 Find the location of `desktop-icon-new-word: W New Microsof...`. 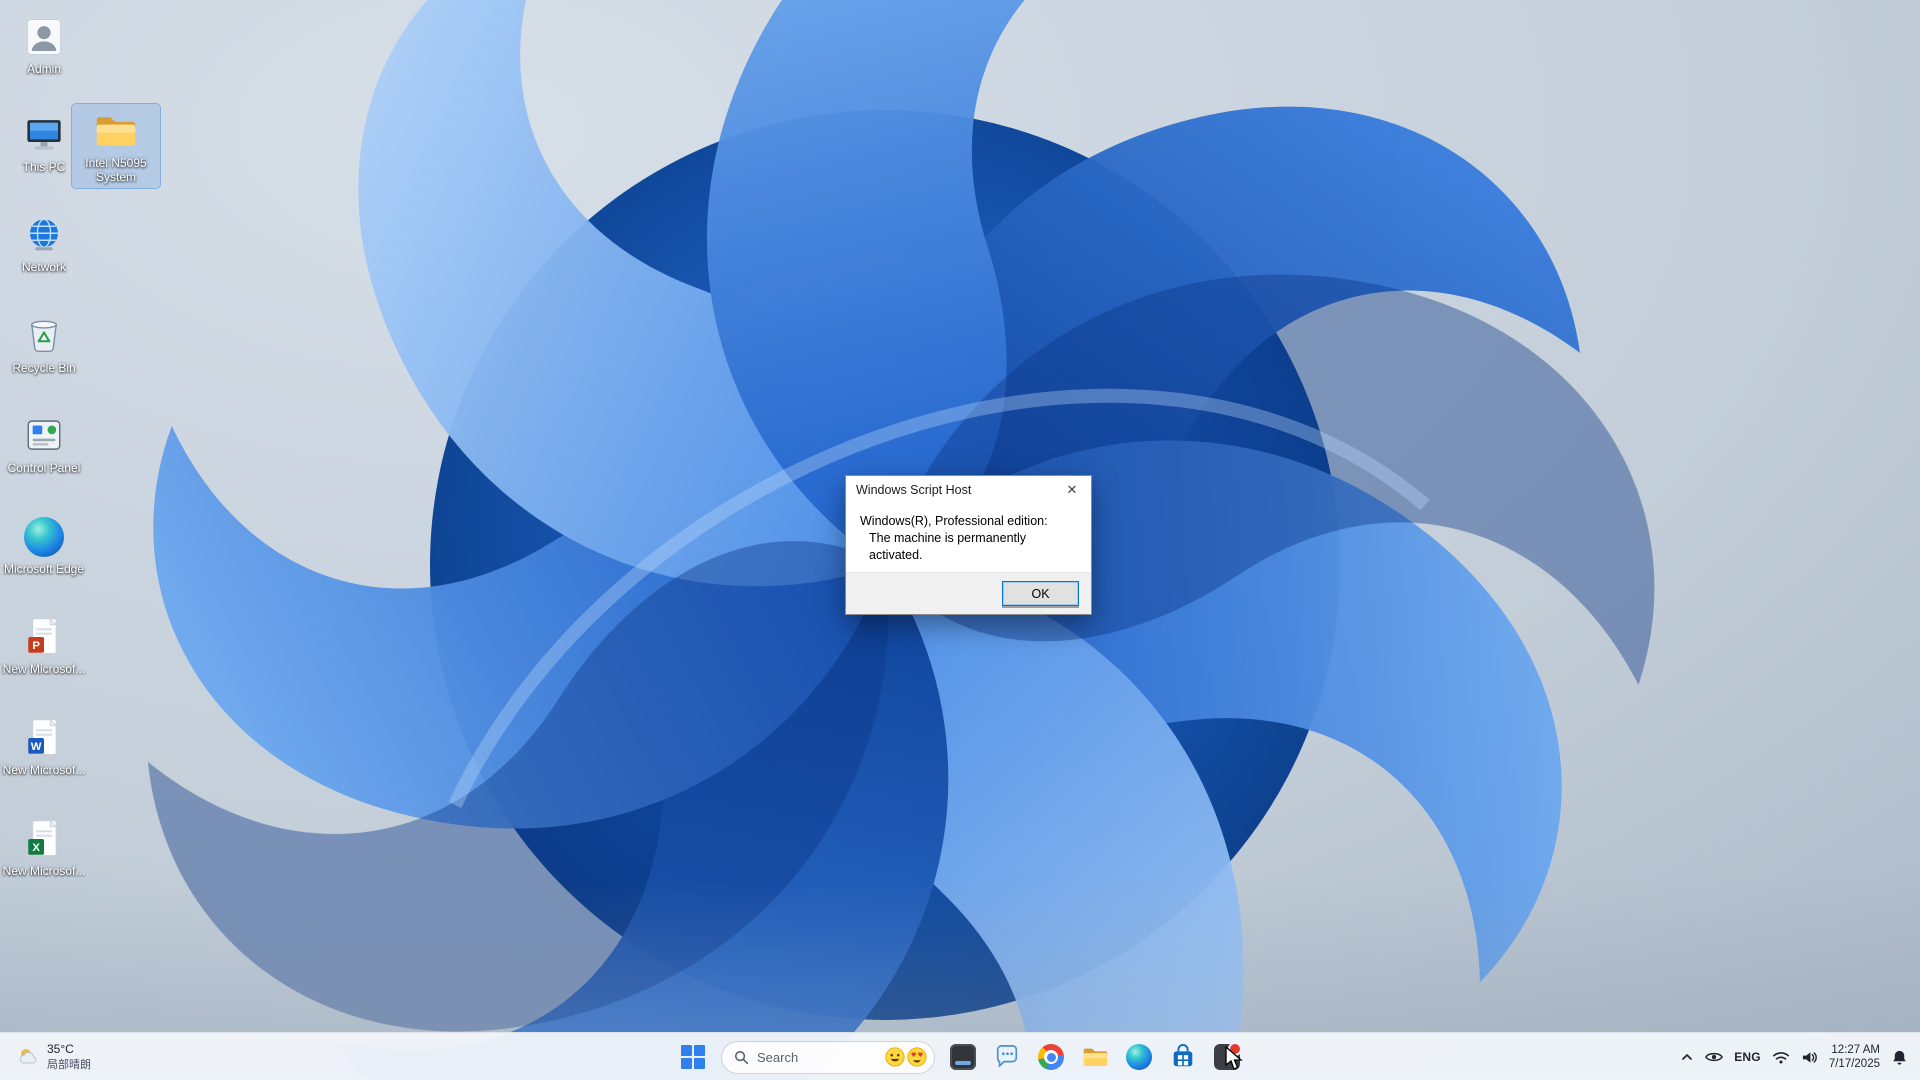

desktop-icon-new-word: W New Microsof... is located at coordinates (44, 746).